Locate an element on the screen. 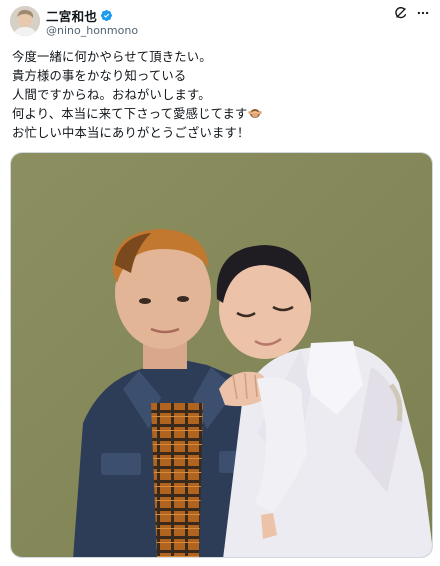 This screenshot has height=566, width=440. header-actions is located at coordinates (412, 13).